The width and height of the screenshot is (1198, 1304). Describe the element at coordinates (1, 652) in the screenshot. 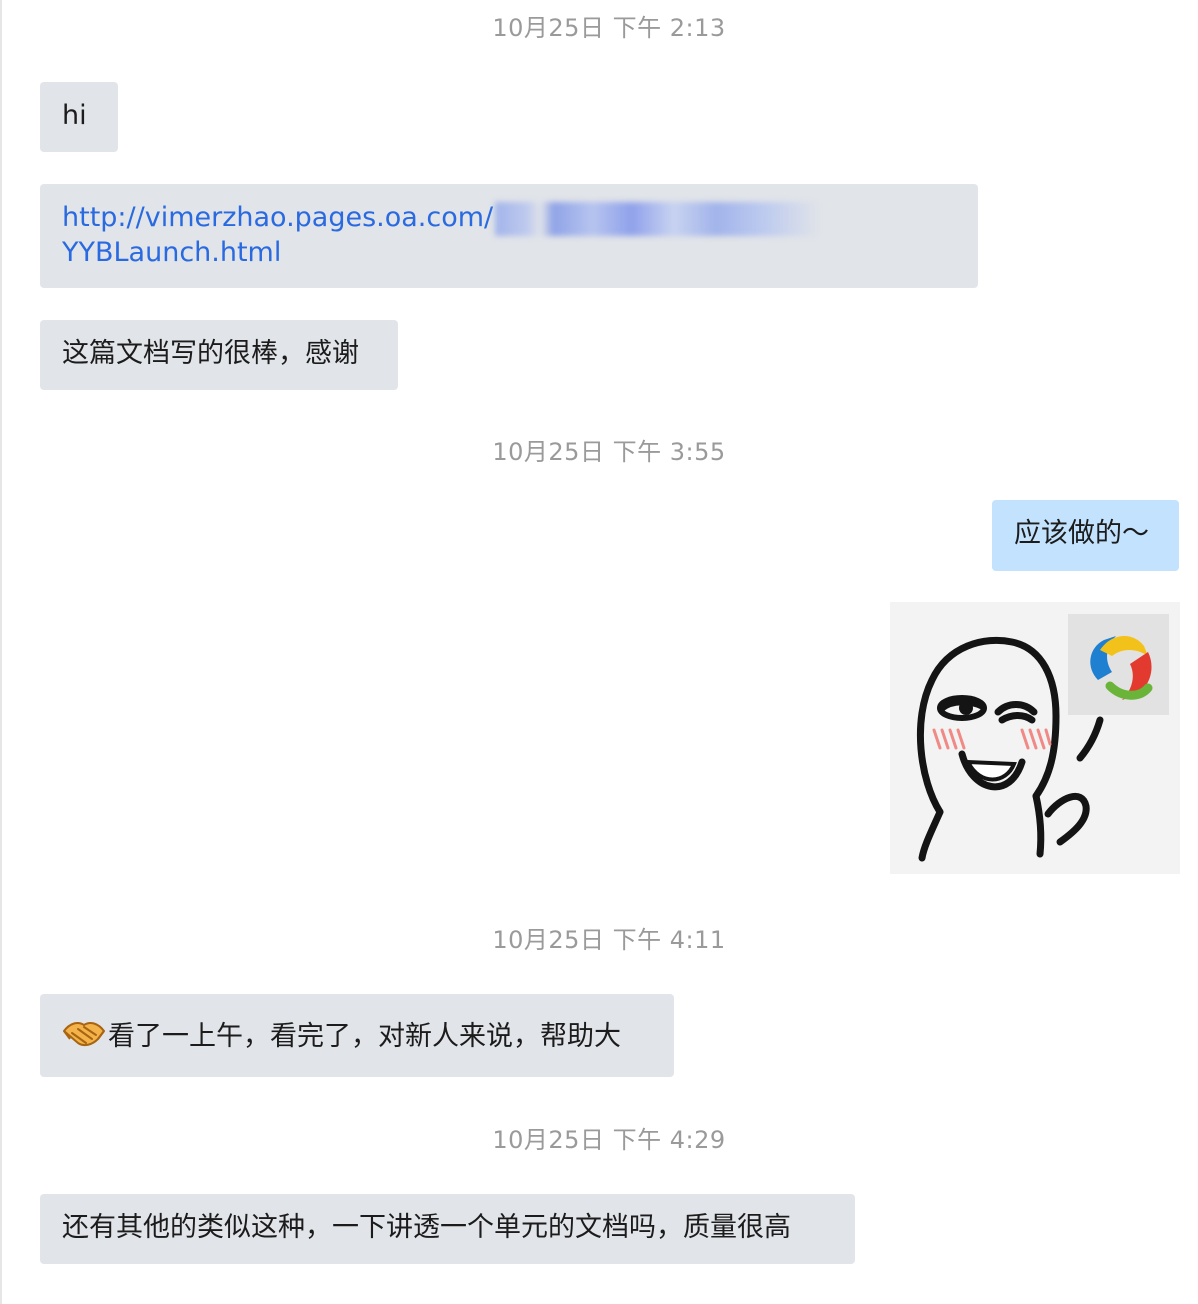

I see `window-left-border` at that location.